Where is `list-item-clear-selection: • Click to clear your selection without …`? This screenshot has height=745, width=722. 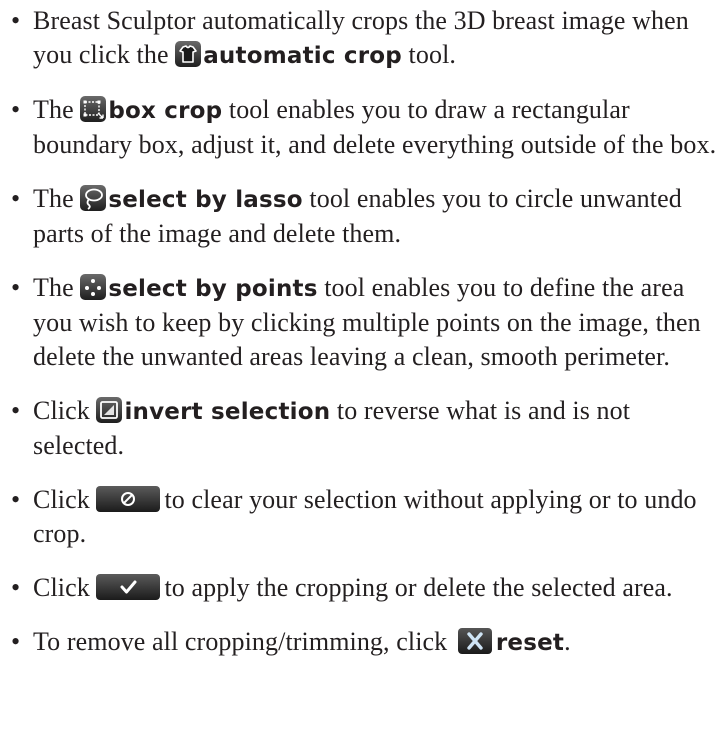
list-item-clear-selection: • Click to clear your selection without … is located at coordinates (354, 516).